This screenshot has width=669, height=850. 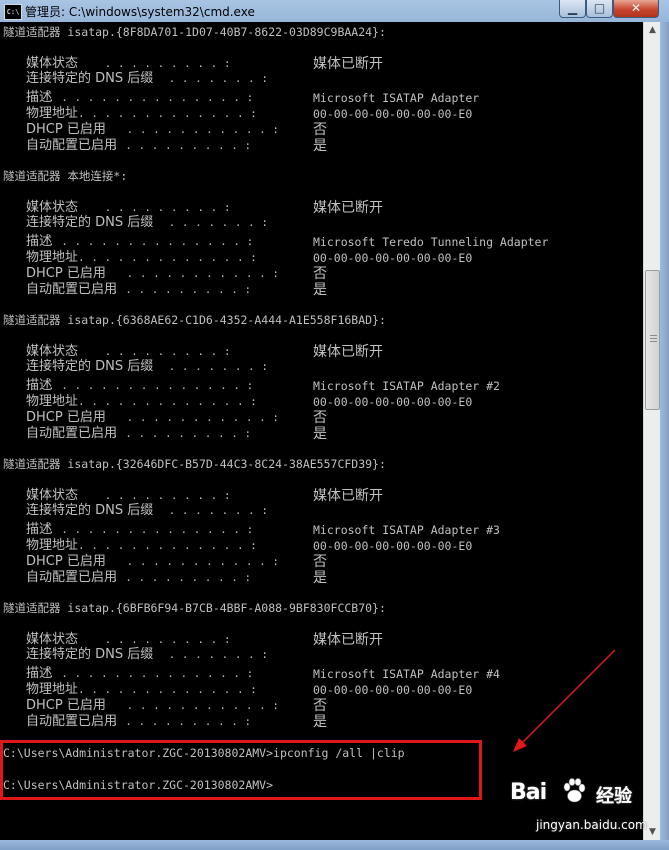 What do you see at coordinates (406, 530) in the screenshot?
I see `property-value: Microsoft ISATAP Adapter #3` at bounding box center [406, 530].